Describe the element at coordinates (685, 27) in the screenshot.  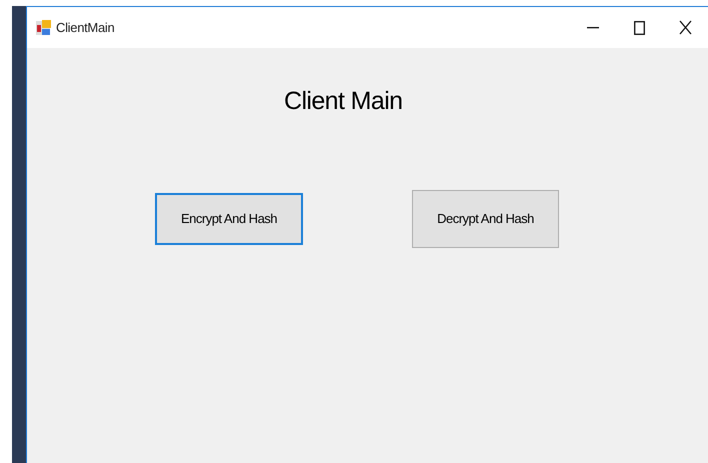
I see `close-icon` at that location.